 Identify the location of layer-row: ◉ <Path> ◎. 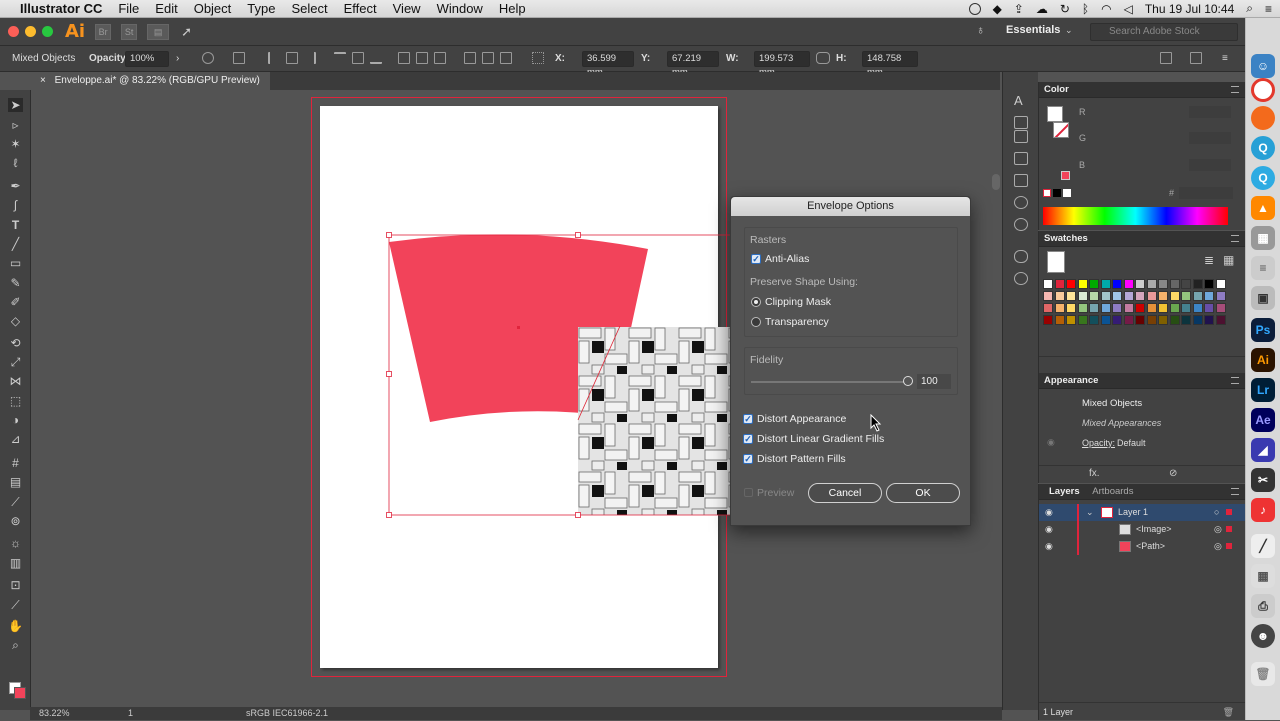
(1142, 546).